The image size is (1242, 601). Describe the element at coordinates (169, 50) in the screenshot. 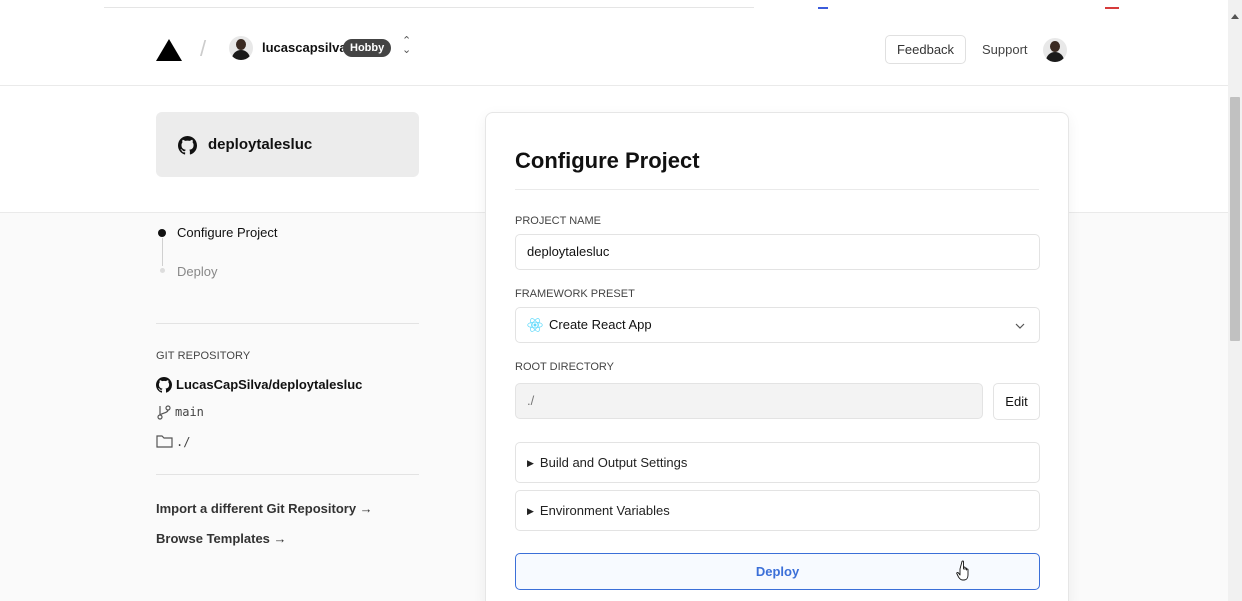

I see `vercel-logo-icon` at that location.